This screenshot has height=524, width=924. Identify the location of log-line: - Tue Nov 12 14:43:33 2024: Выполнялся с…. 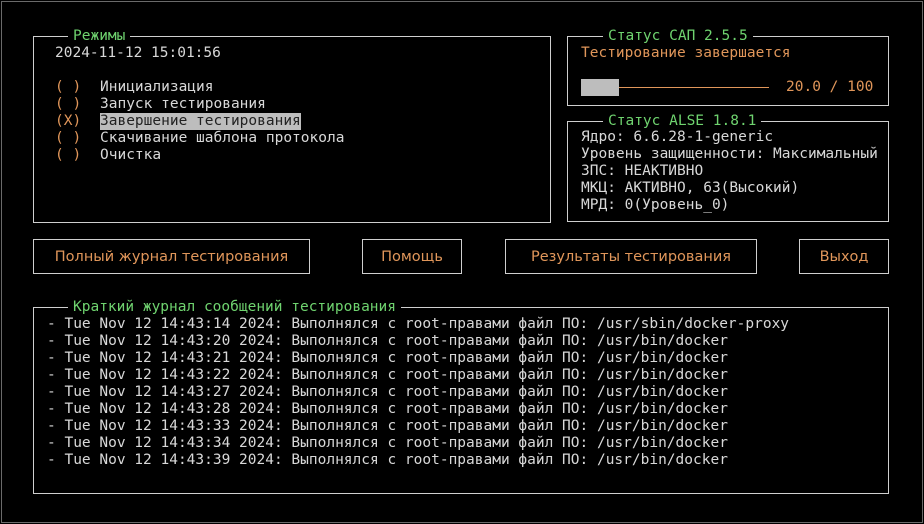
(387, 426).